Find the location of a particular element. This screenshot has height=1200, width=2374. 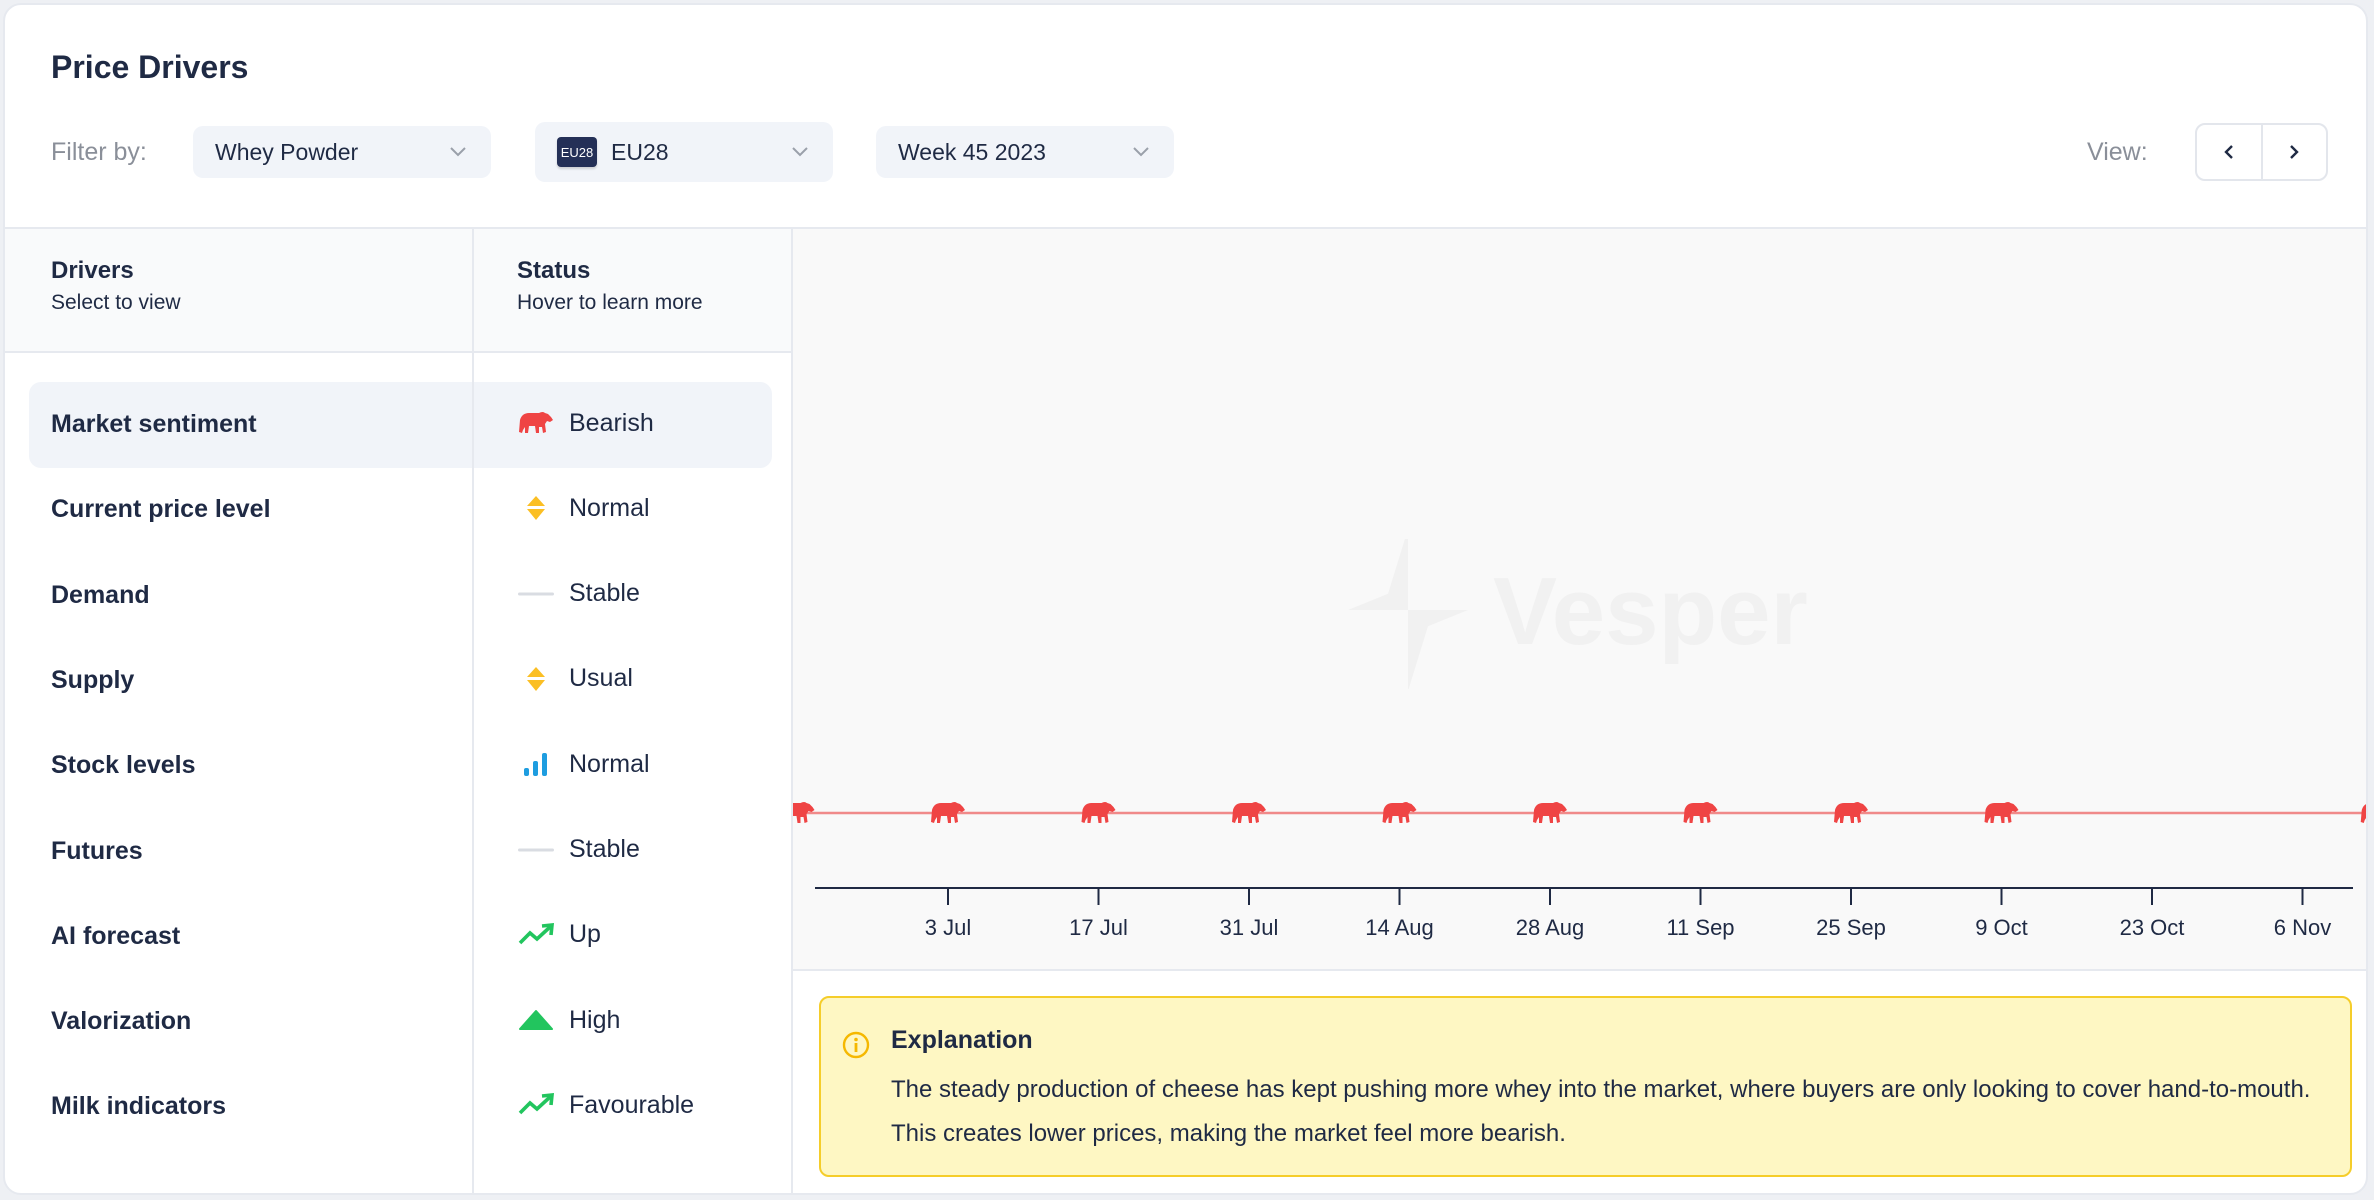

x-tick-label: 31 Jul is located at coordinates (1249, 927).